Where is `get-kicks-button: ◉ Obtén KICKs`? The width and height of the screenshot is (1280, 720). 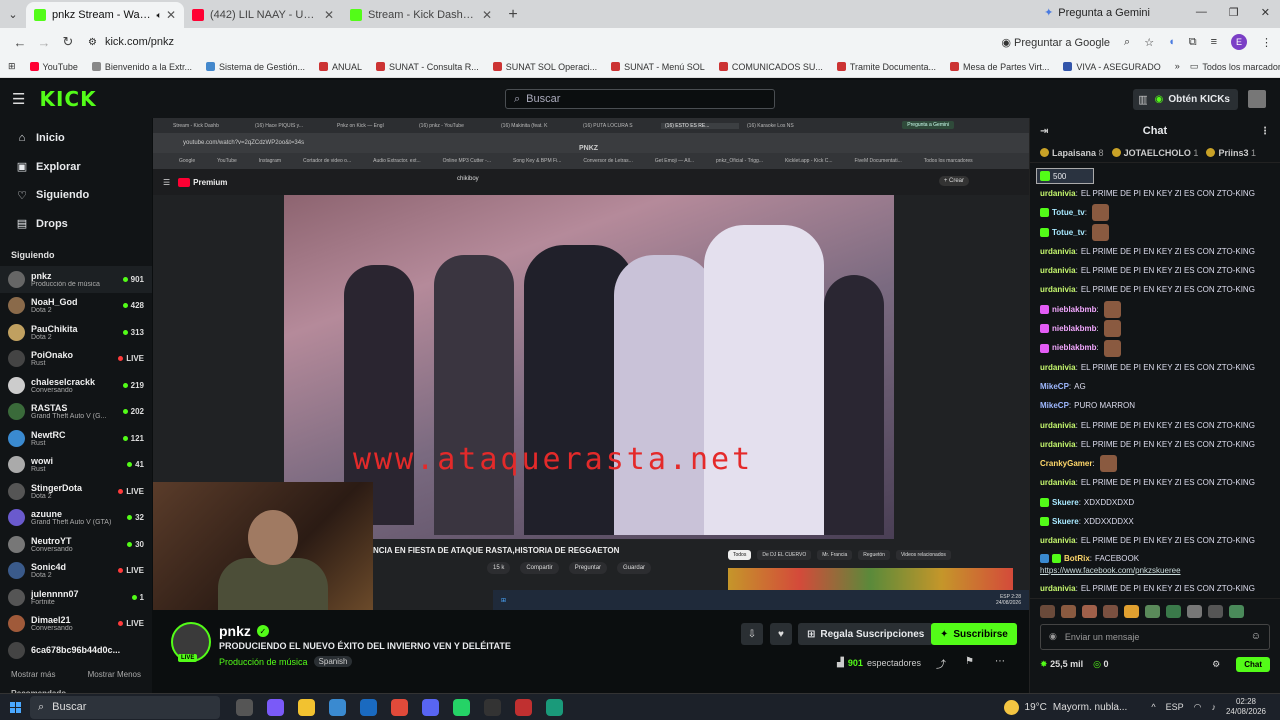 get-kicks-button: ◉ Obtén KICKs is located at coordinates (1192, 99).